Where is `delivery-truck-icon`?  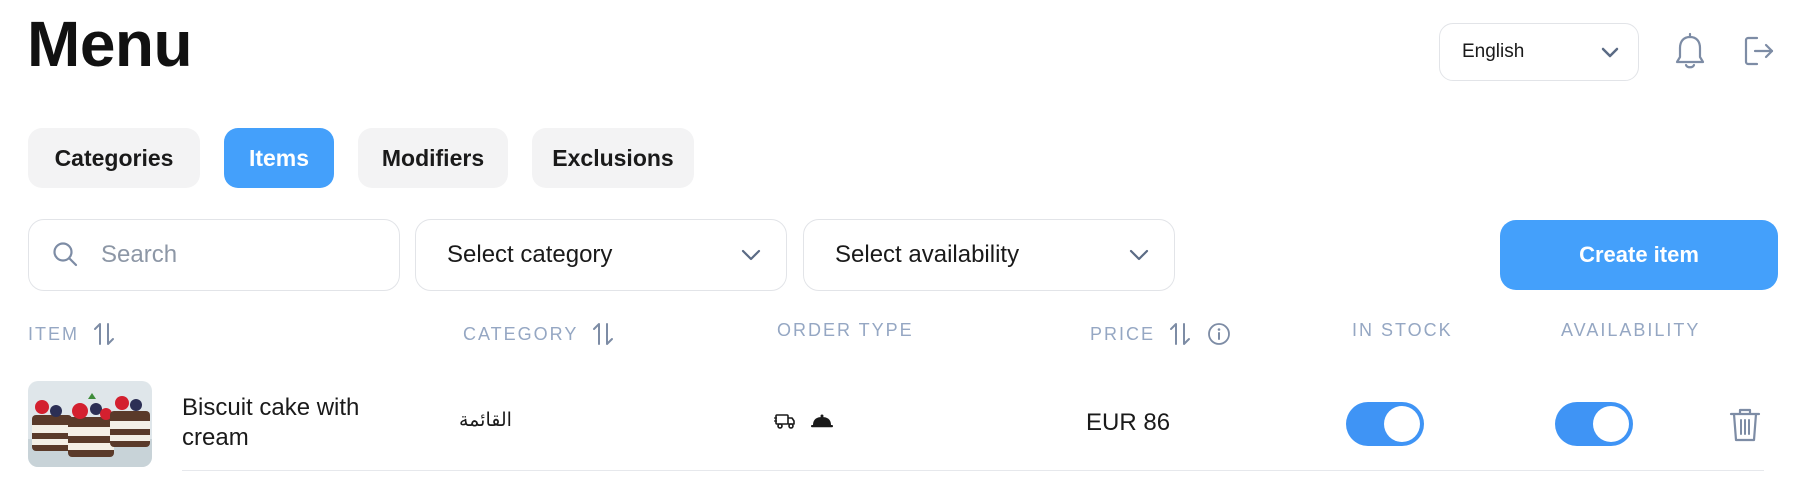 delivery-truck-icon is located at coordinates (784, 421).